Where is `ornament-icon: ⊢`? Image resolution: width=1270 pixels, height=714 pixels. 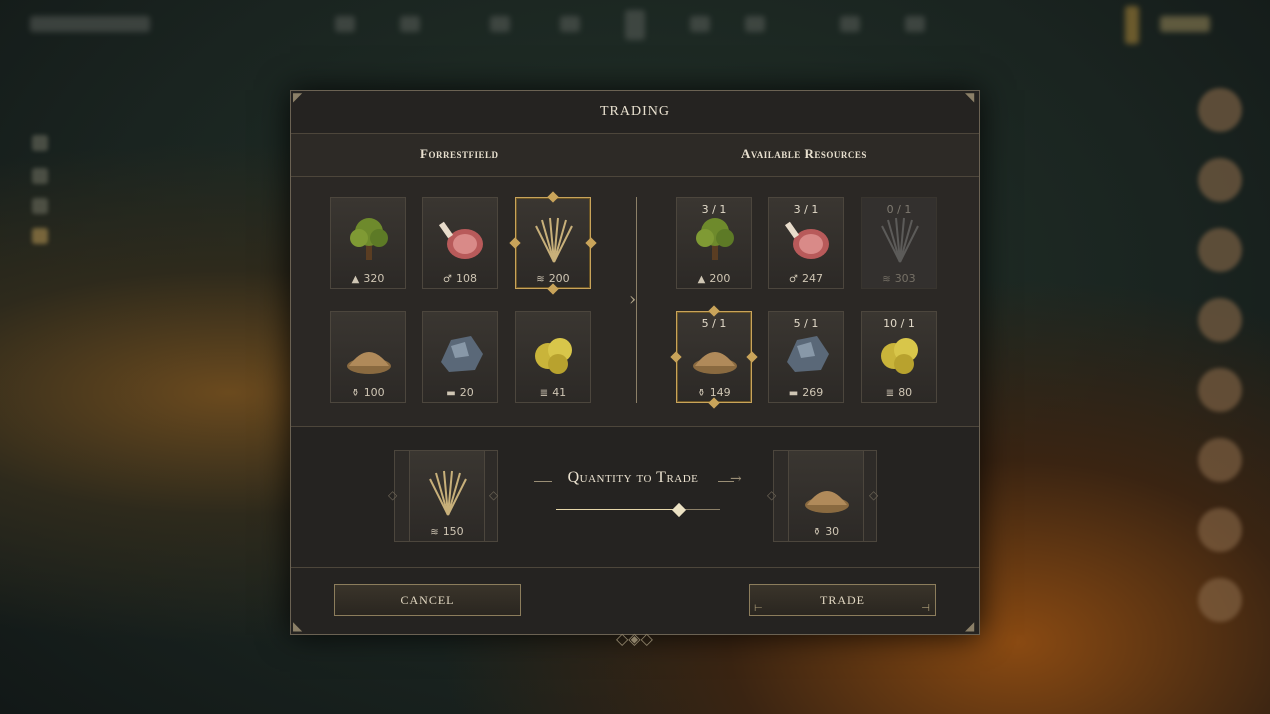
ornament-icon: ⊢ is located at coordinates (759, 608).